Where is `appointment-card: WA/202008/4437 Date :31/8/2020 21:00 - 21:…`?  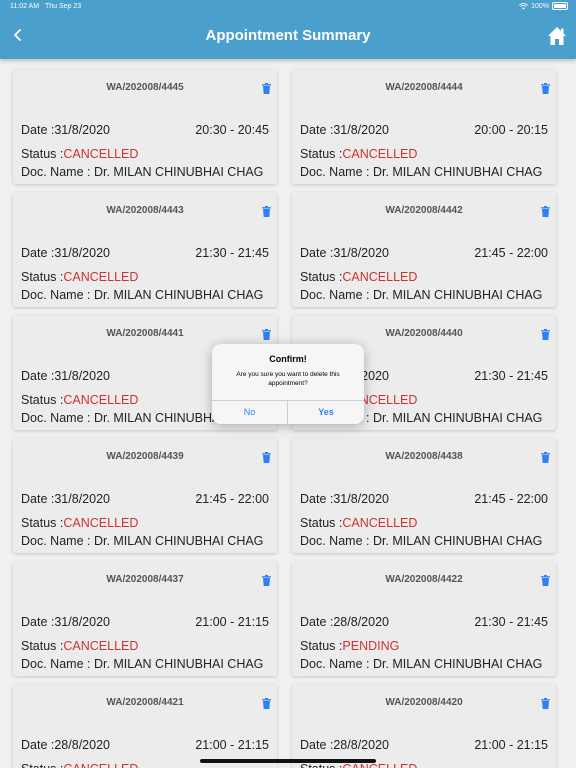 appointment-card: WA/202008/4437 Date :31/8/2020 21:00 - 21:… is located at coordinates (145, 618).